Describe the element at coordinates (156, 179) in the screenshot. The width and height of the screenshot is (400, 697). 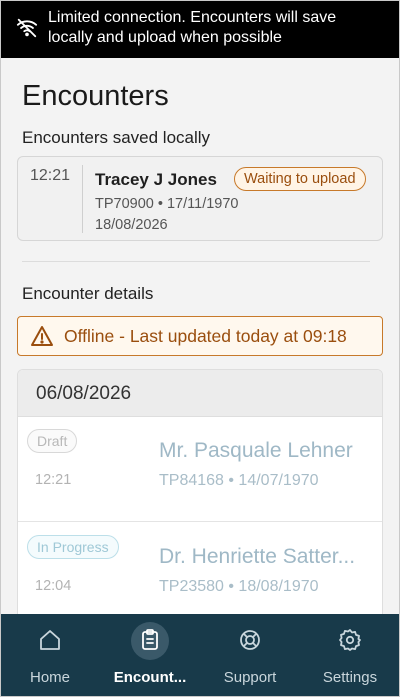
I see `local-encounter-name: Tracey J Jones` at that location.